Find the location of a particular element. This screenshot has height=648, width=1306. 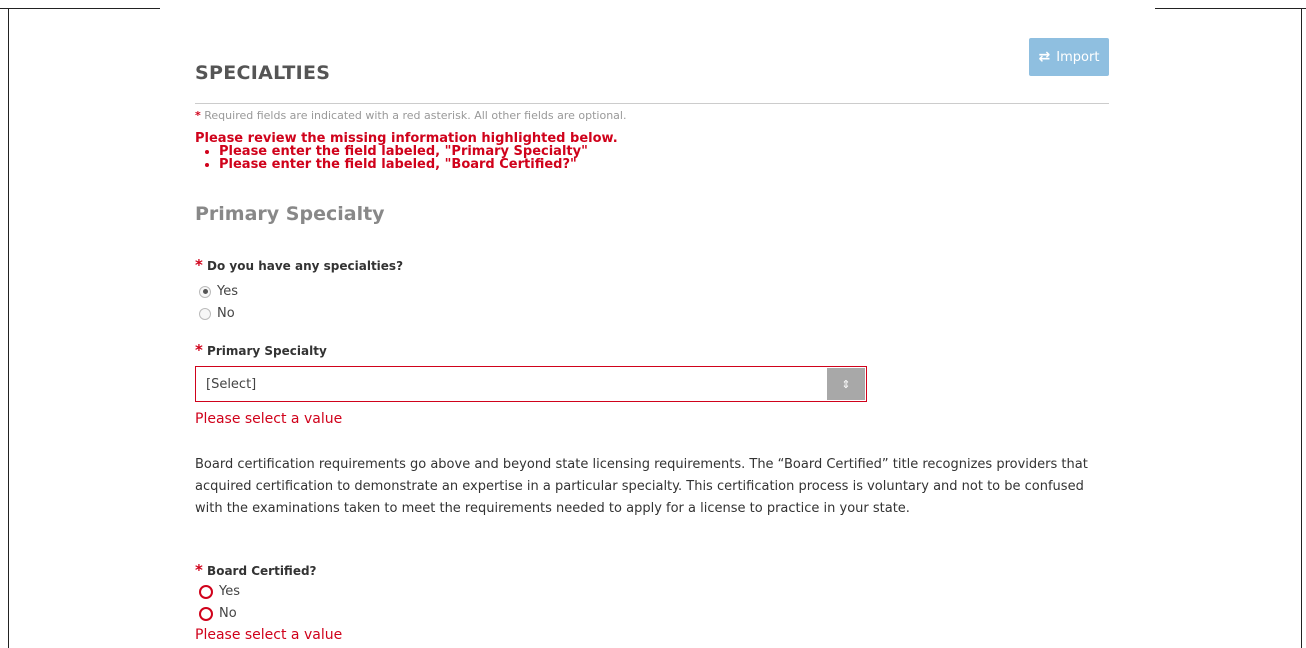

board-certified-label: * Board Certified? is located at coordinates (256, 570).